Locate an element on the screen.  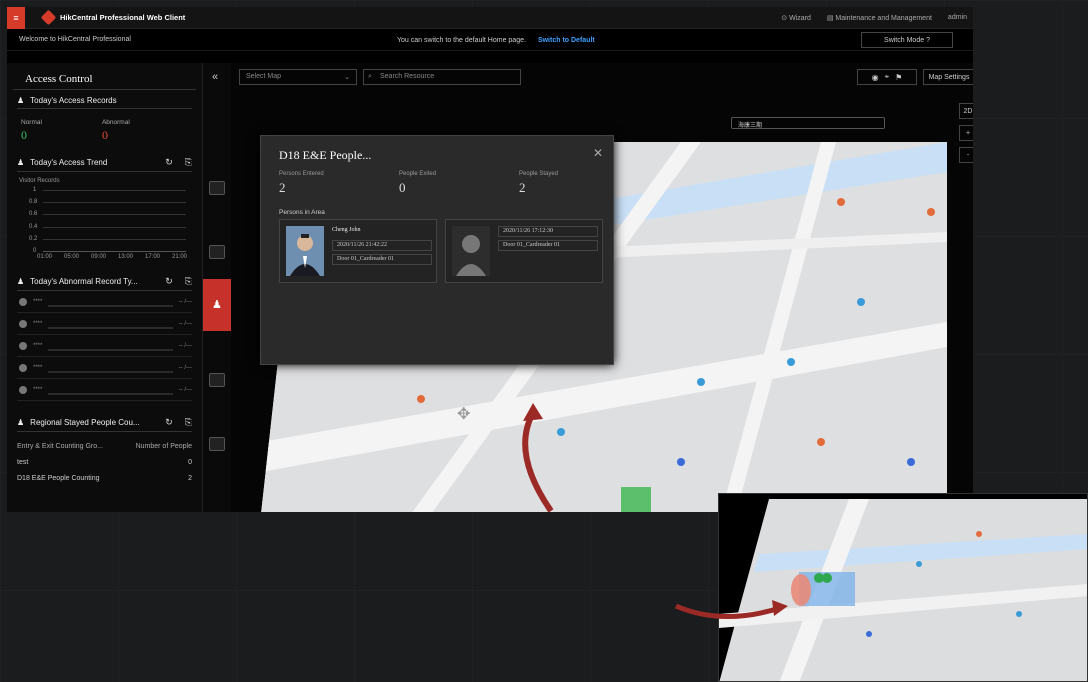
switch-mode-label: Switch Mode is located at coordinates (904, 40).